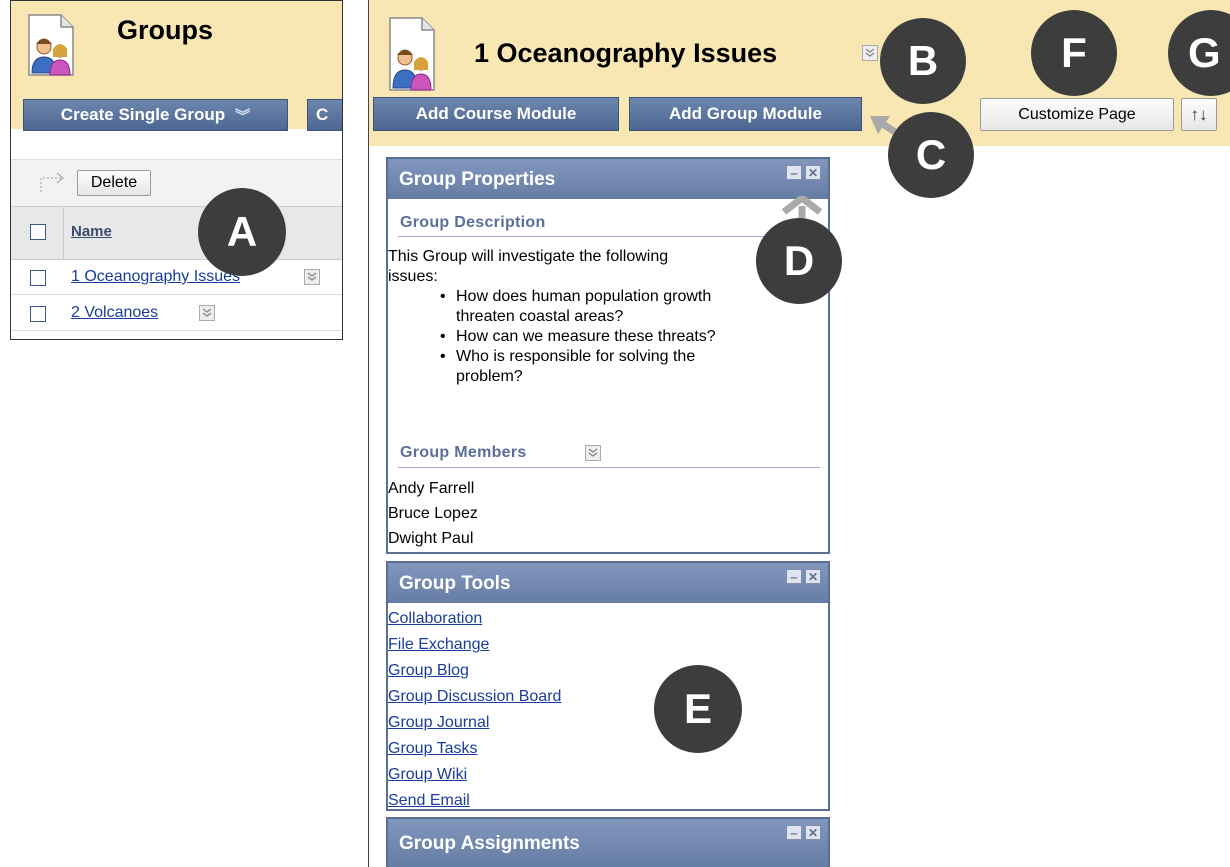 The height and width of the screenshot is (867, 1230). I want to click on callout-c: C, so click(931, 155).